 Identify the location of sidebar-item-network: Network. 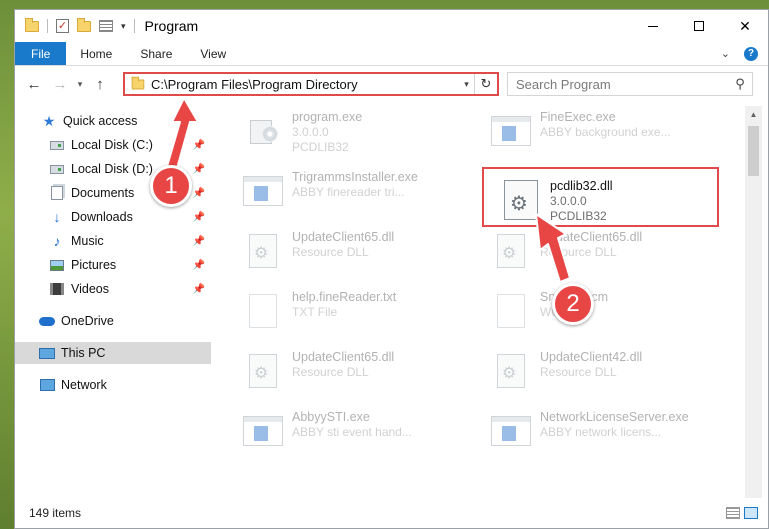
(113, 385).